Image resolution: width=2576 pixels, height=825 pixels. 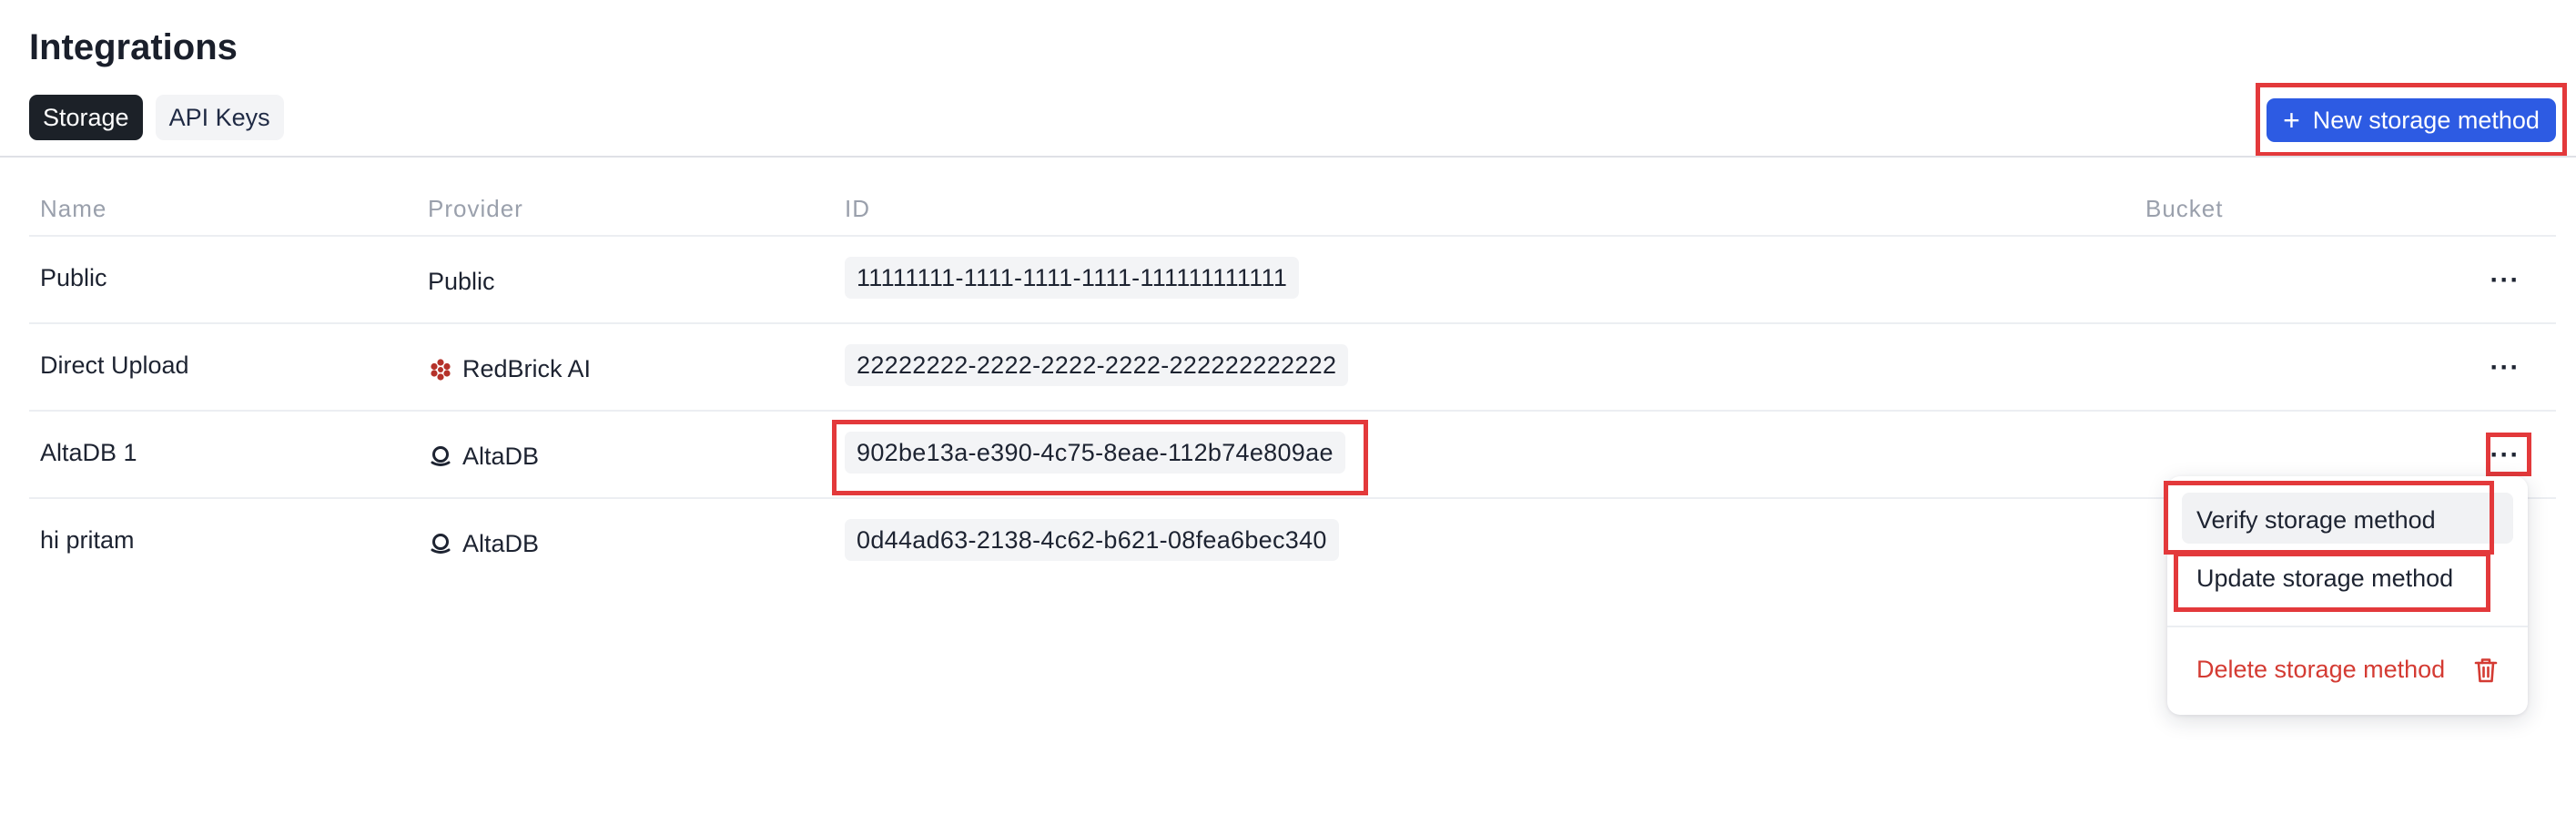 I want to click on column-header-name: Name, so click(x=73, y=208).